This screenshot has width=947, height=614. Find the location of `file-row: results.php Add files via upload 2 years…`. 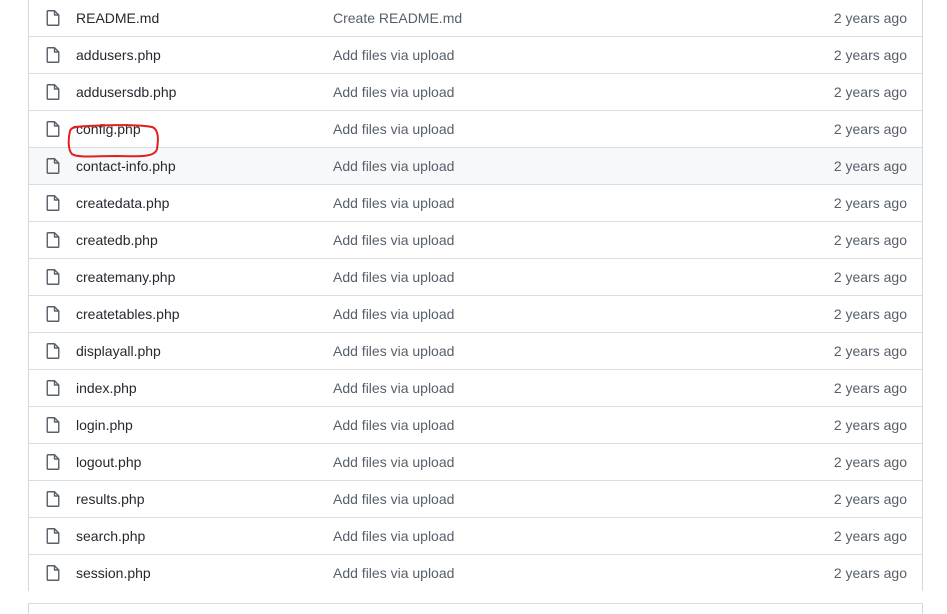

file-row: results.php Add files via upload 2 years… is located at coordinates (475, 498).